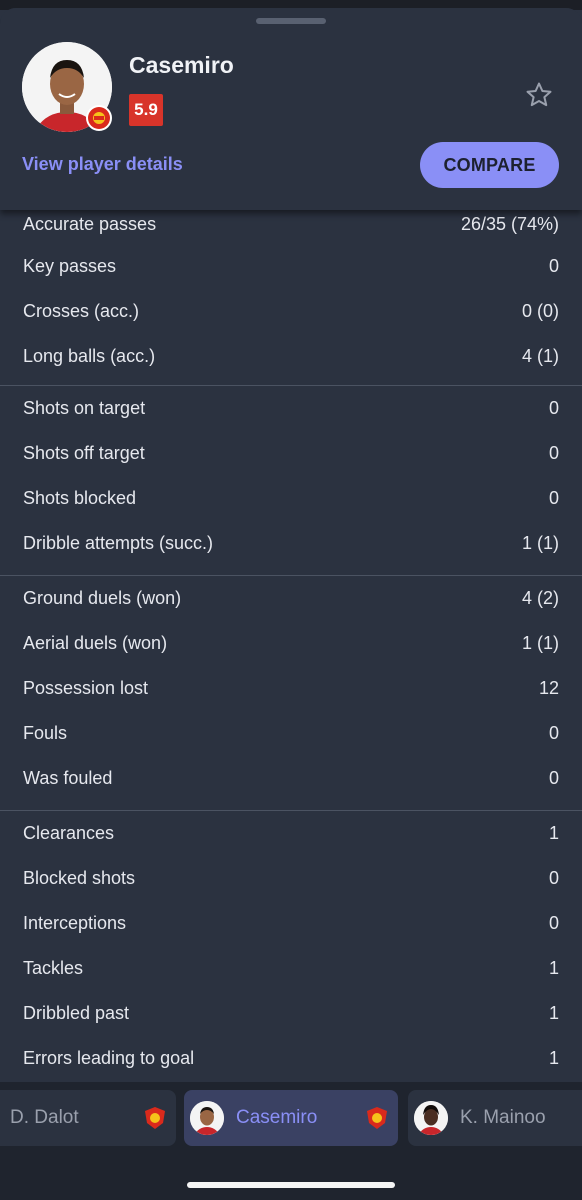  Describe the element at coordinates (45, 733) in the screenshot. I see `stat-label: Fouls` at that location.